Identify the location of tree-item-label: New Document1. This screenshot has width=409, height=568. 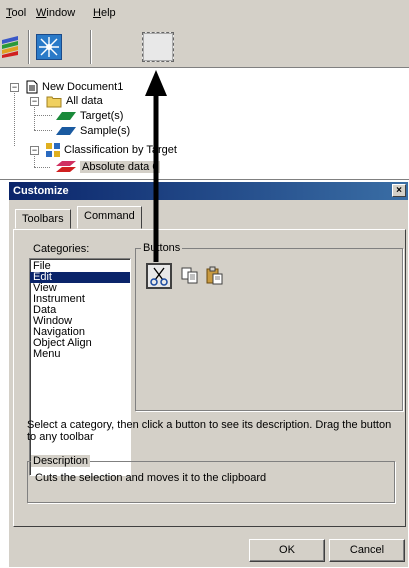
(83, 87).